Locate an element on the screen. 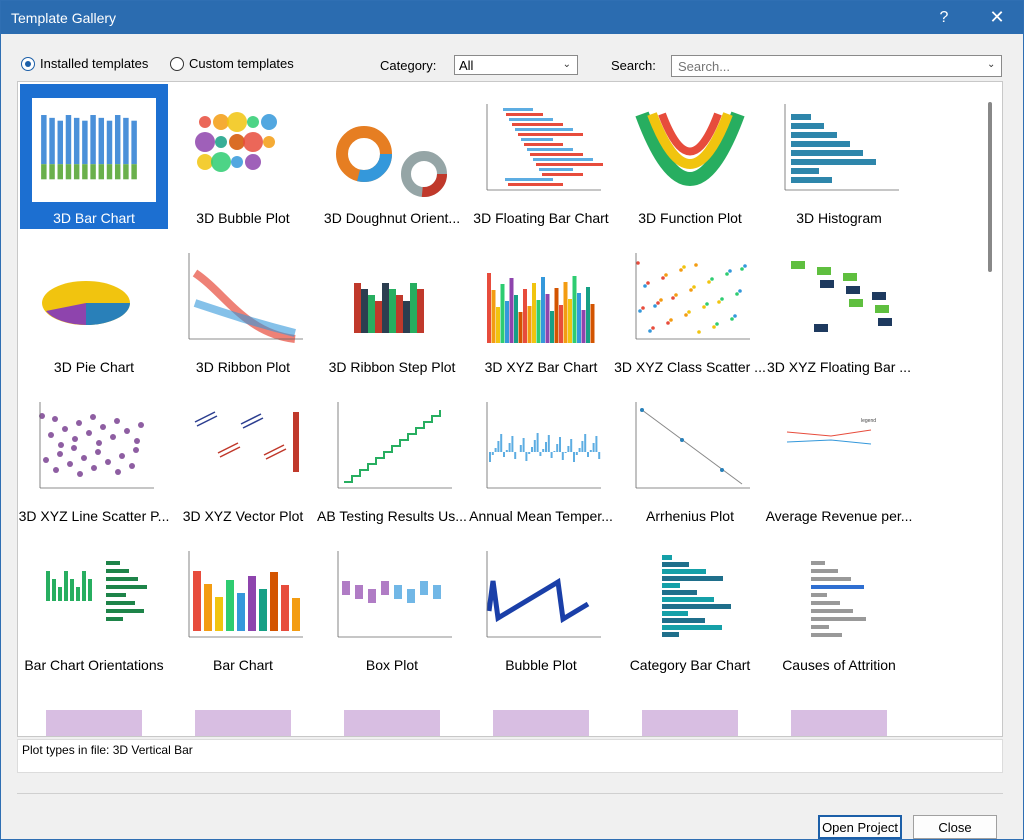  template-tile: Bar Chart is located at coordinates (243, 603).